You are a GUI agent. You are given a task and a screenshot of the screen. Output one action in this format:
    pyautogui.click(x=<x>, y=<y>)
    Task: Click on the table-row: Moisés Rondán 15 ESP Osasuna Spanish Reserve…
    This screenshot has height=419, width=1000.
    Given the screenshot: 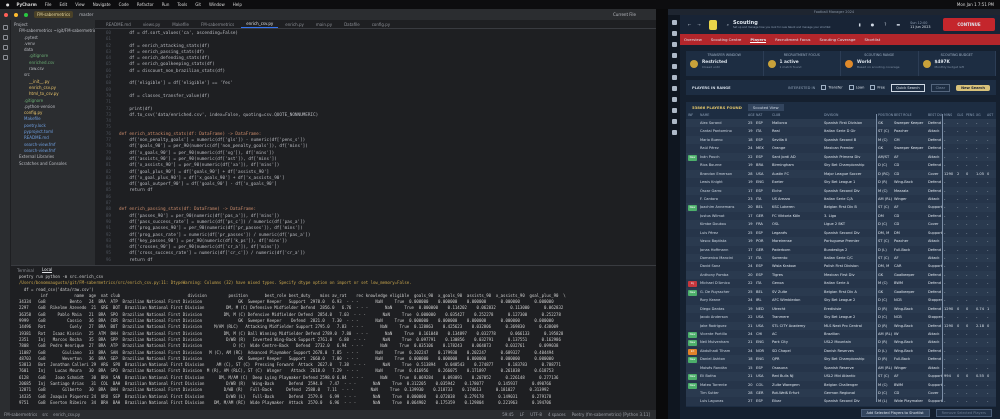 What is the action you would take?
    pyautogui.click(x=841, y=368)
    